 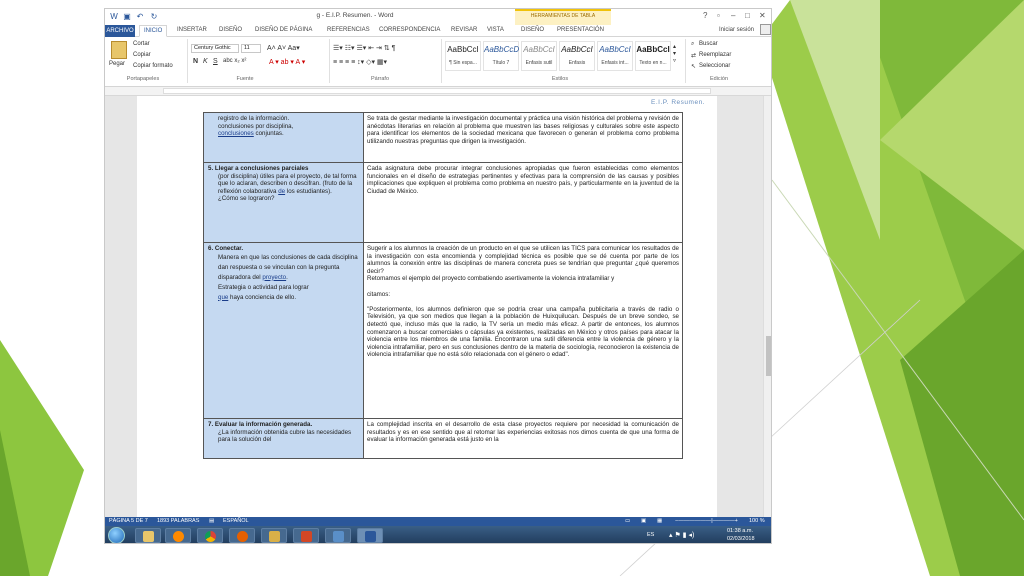 What do you see at coordinates (501, 56) in the screenshot?
I see `style-titulo-7: AaBbCcD Título 7` at bounding box center [501, 56].